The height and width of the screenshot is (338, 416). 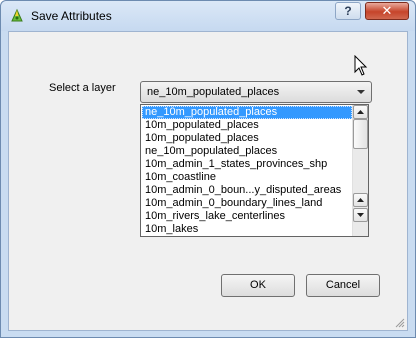 What do you see at coordinates (71, 16) in the screenshot?
I see `window-title: Save Attributes` at bounding box center [71, 16].